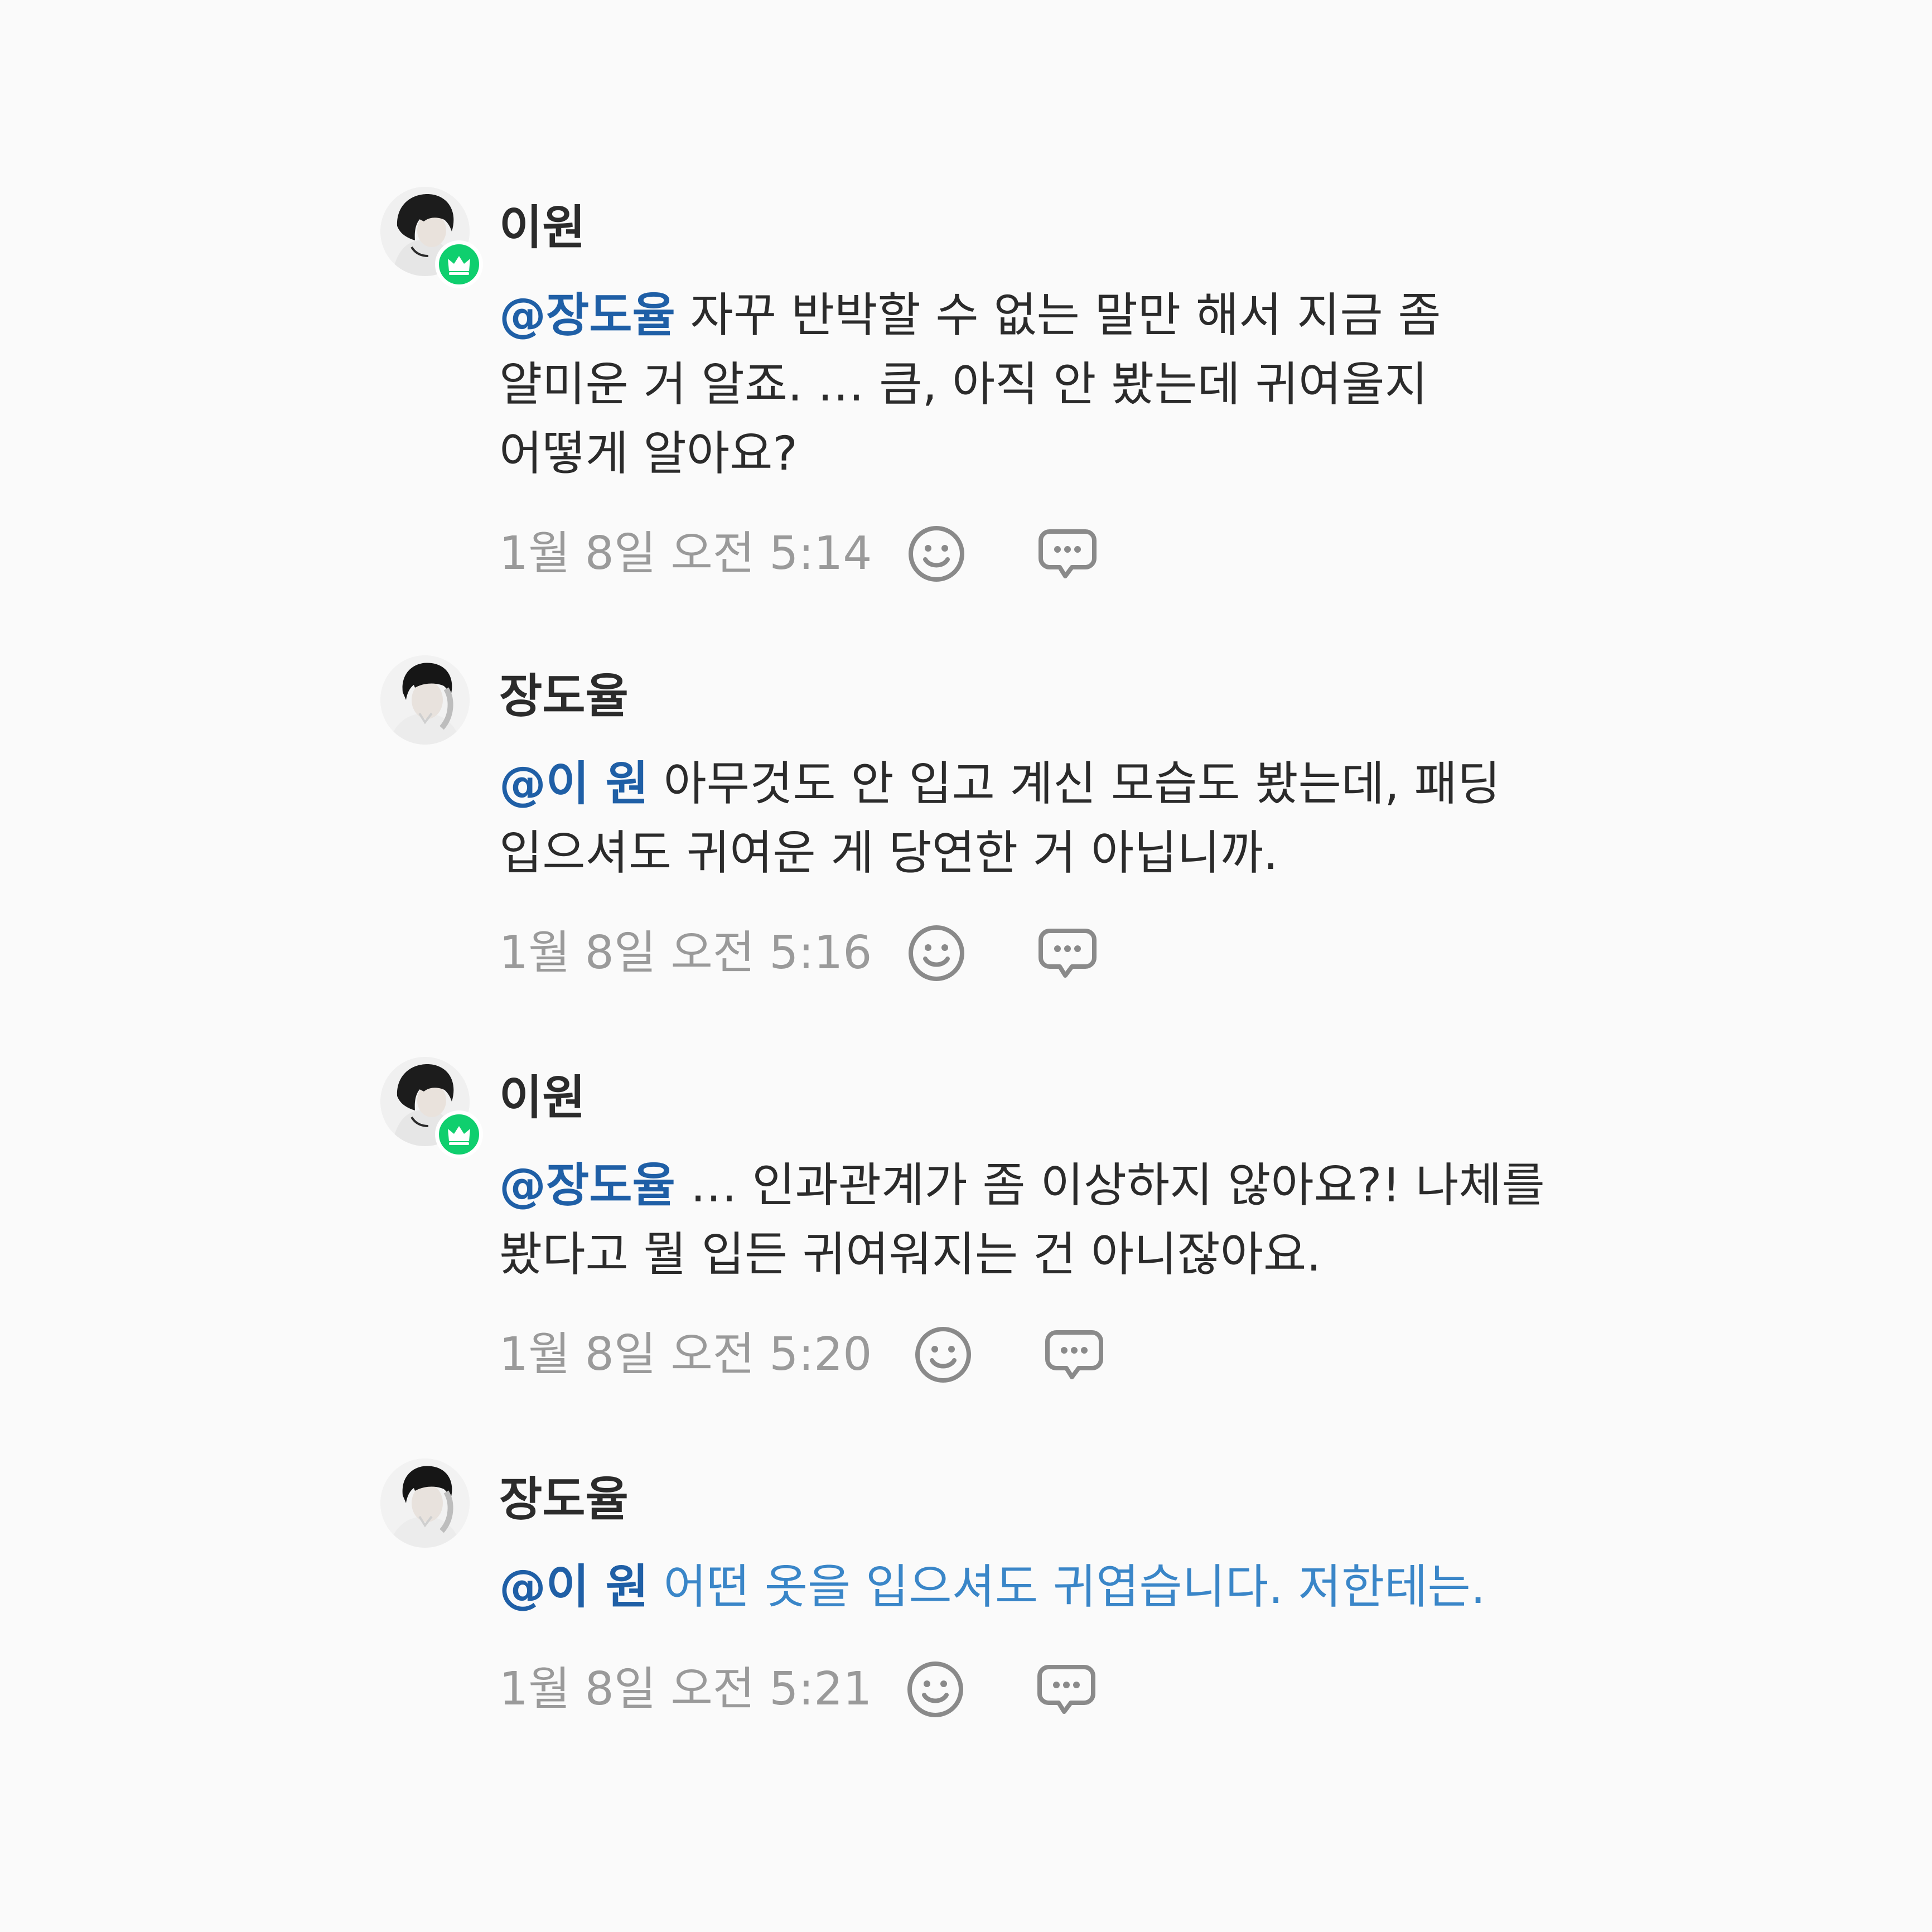 This screenshot has width=1932, height=1932. I want to click on comment-body: @이 원 어떤 옷을 입으셔도 귀엽습니다. 저한테는., so click(1023, 1586).